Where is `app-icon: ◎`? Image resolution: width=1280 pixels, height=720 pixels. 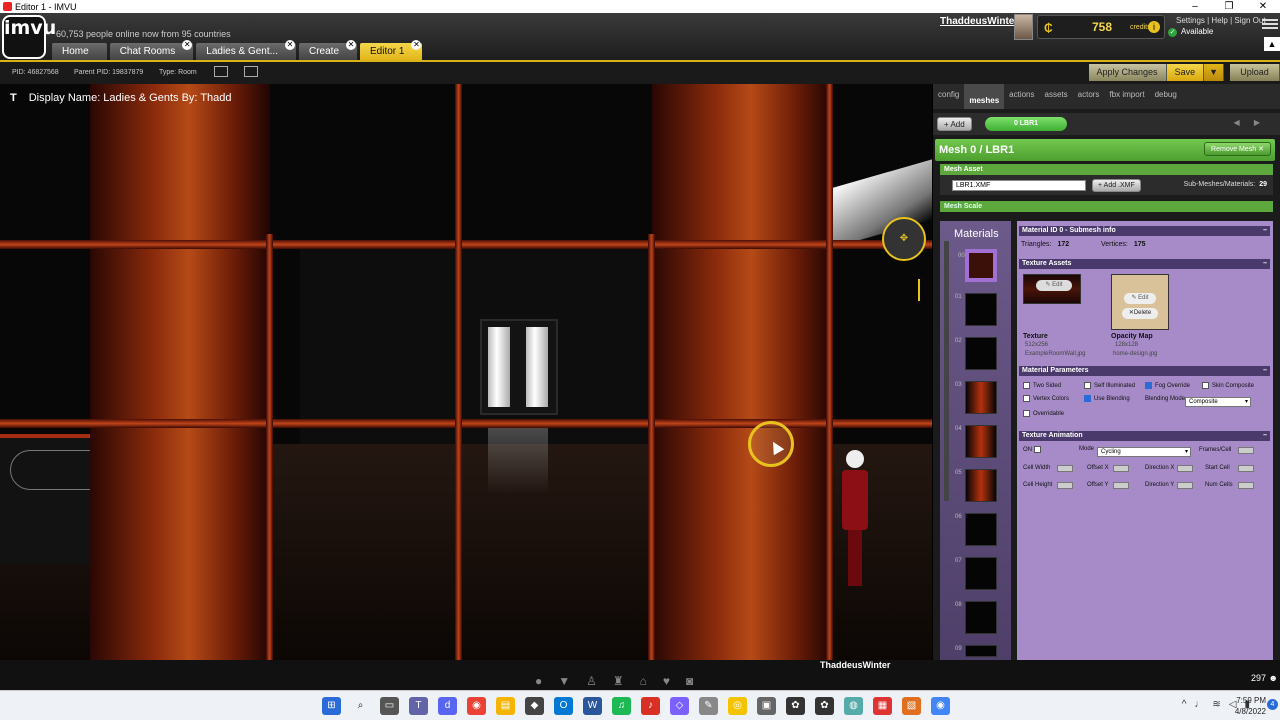 app-icon: ◎ is located at coordinates (737, 706).